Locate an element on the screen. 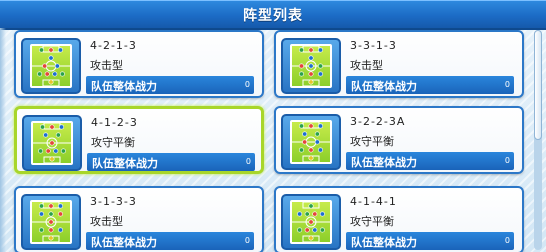 The width and height of the screenshot is (546, 252). formation-card: 3-2-2-3A 攻守平衡 队伍整体战力 0 is located at coordinates (399, 140).